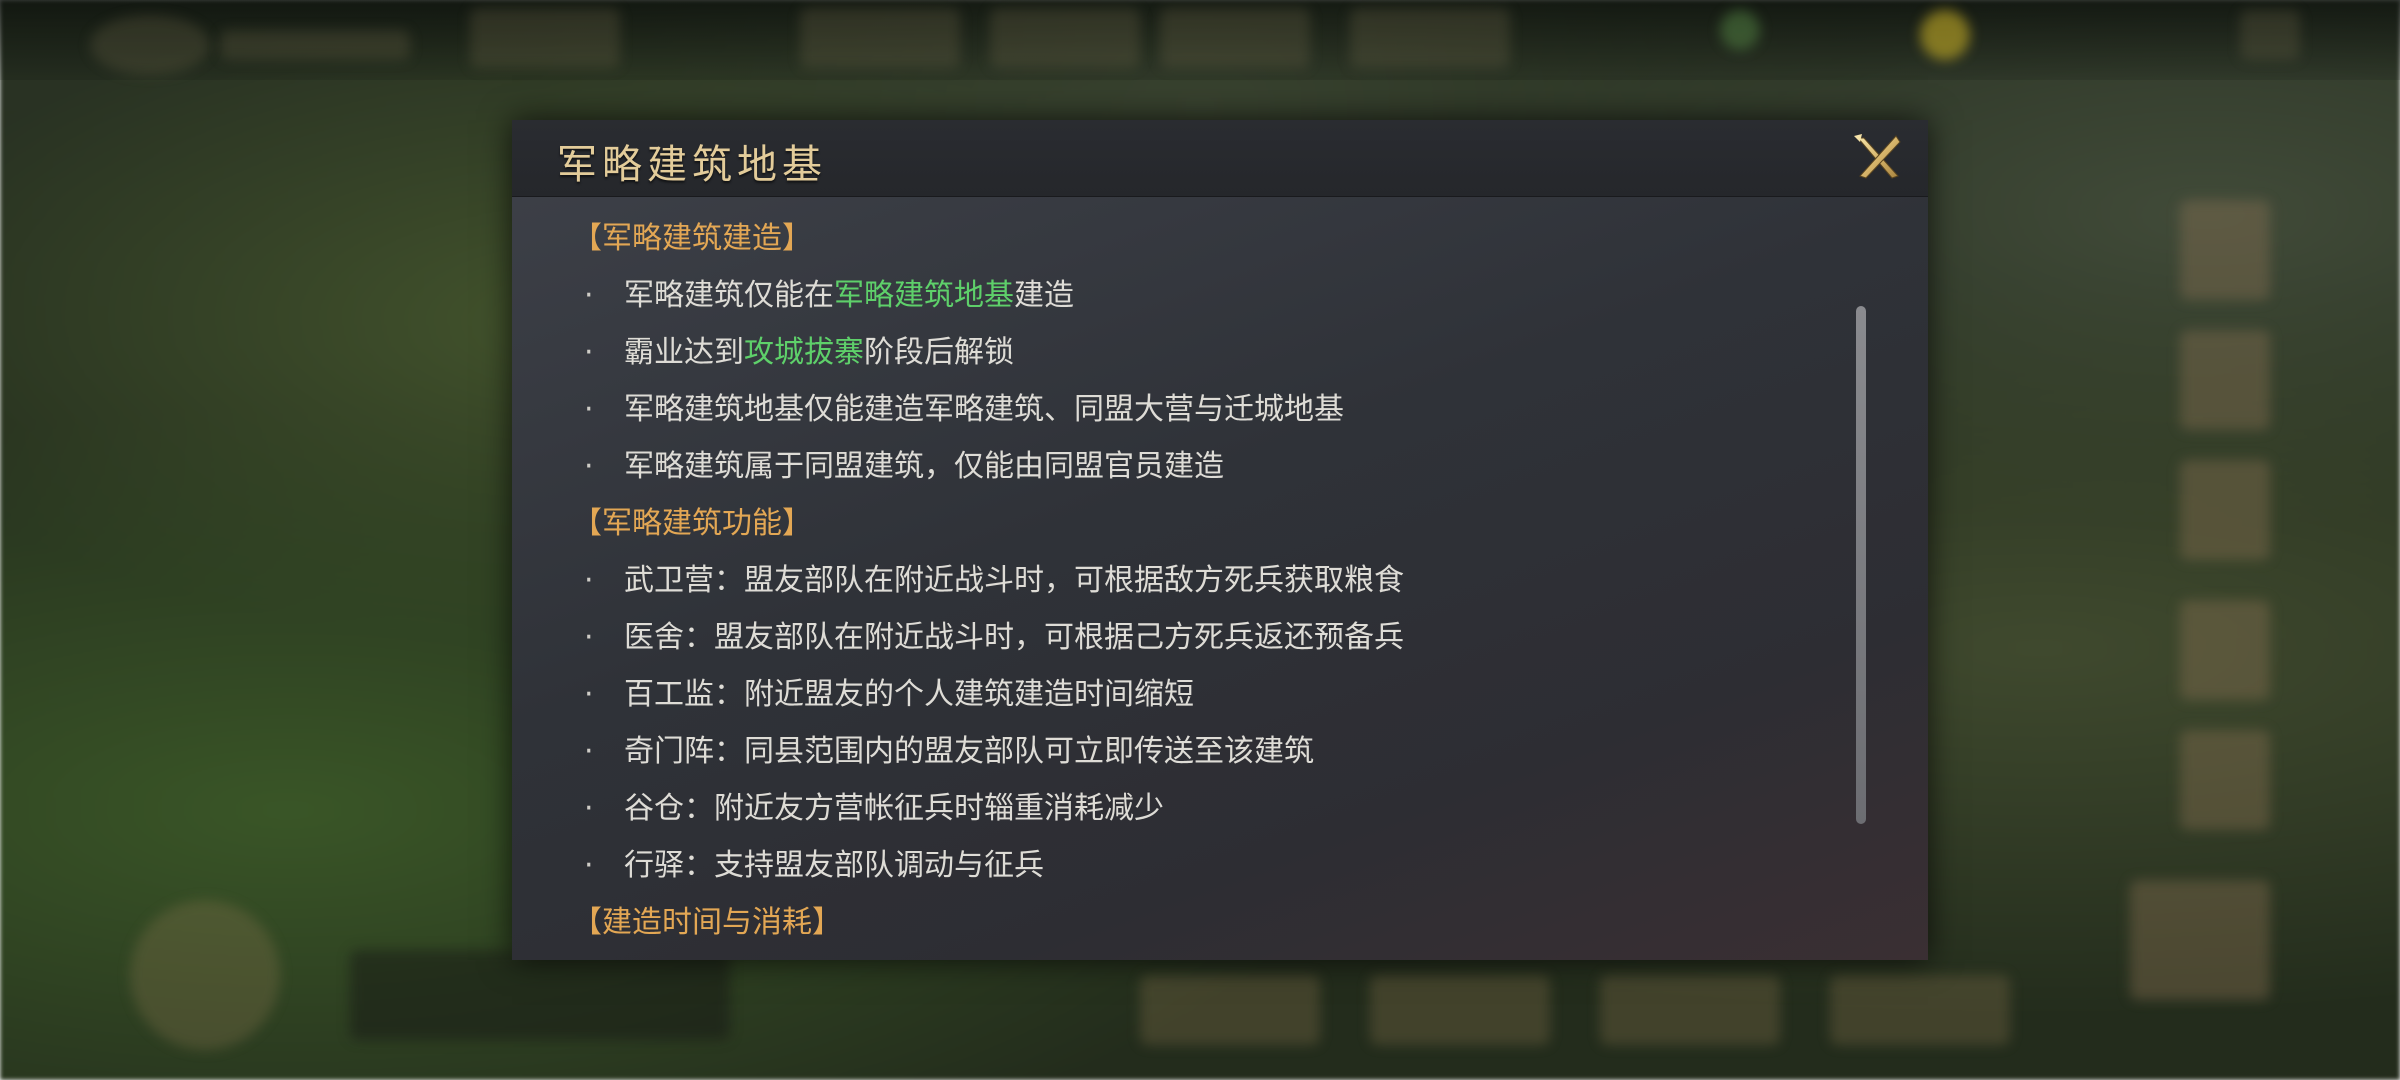 This screenshot has height=1080, width=2400. Describe the element at coordinates (1945, 35) in the screenshot. I see `gold-coin-icon` at that location.